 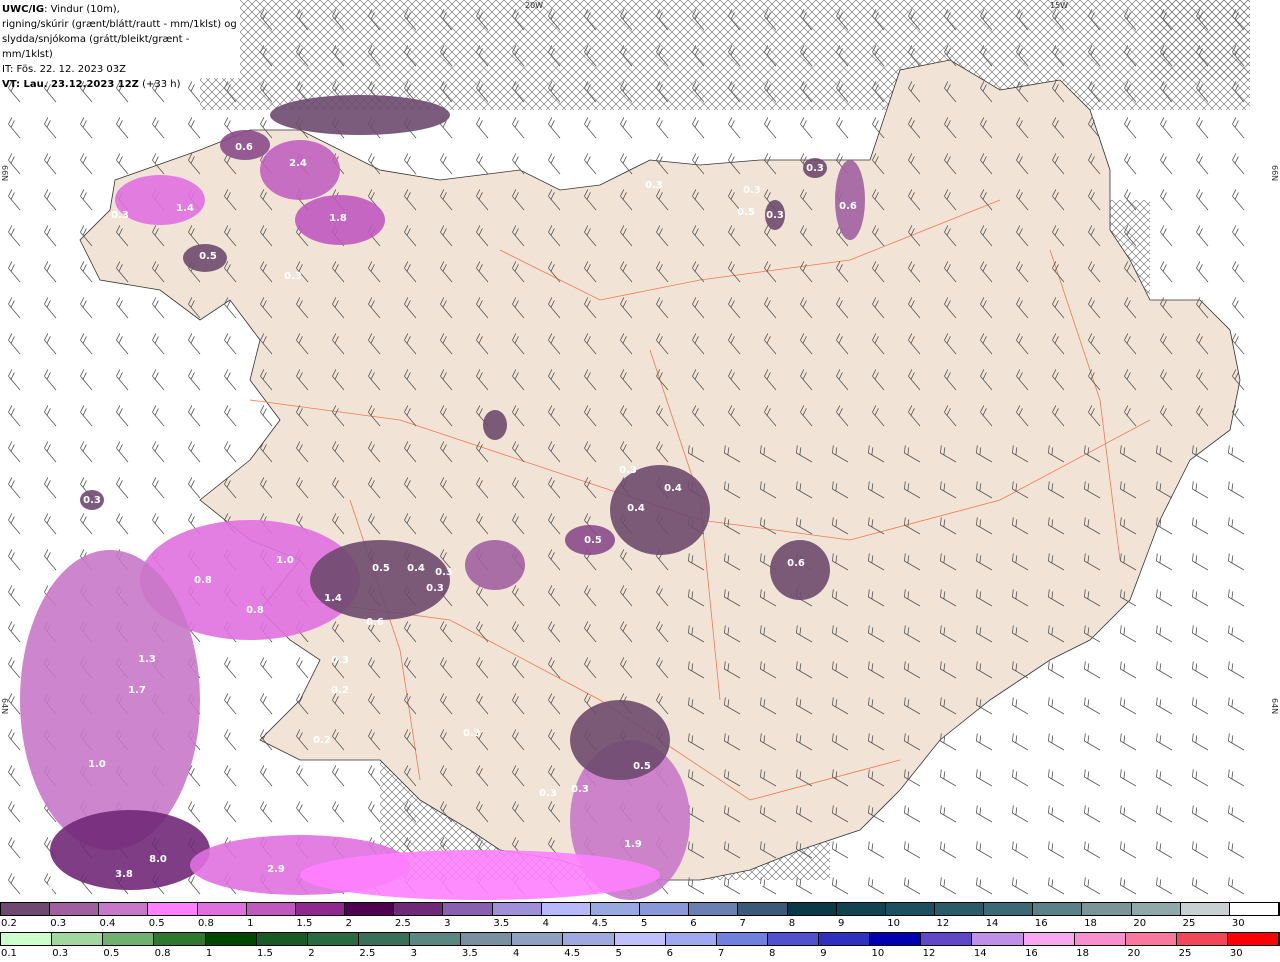 I want to click on contour-value-label: 3.8, so click(x=124, y=874).